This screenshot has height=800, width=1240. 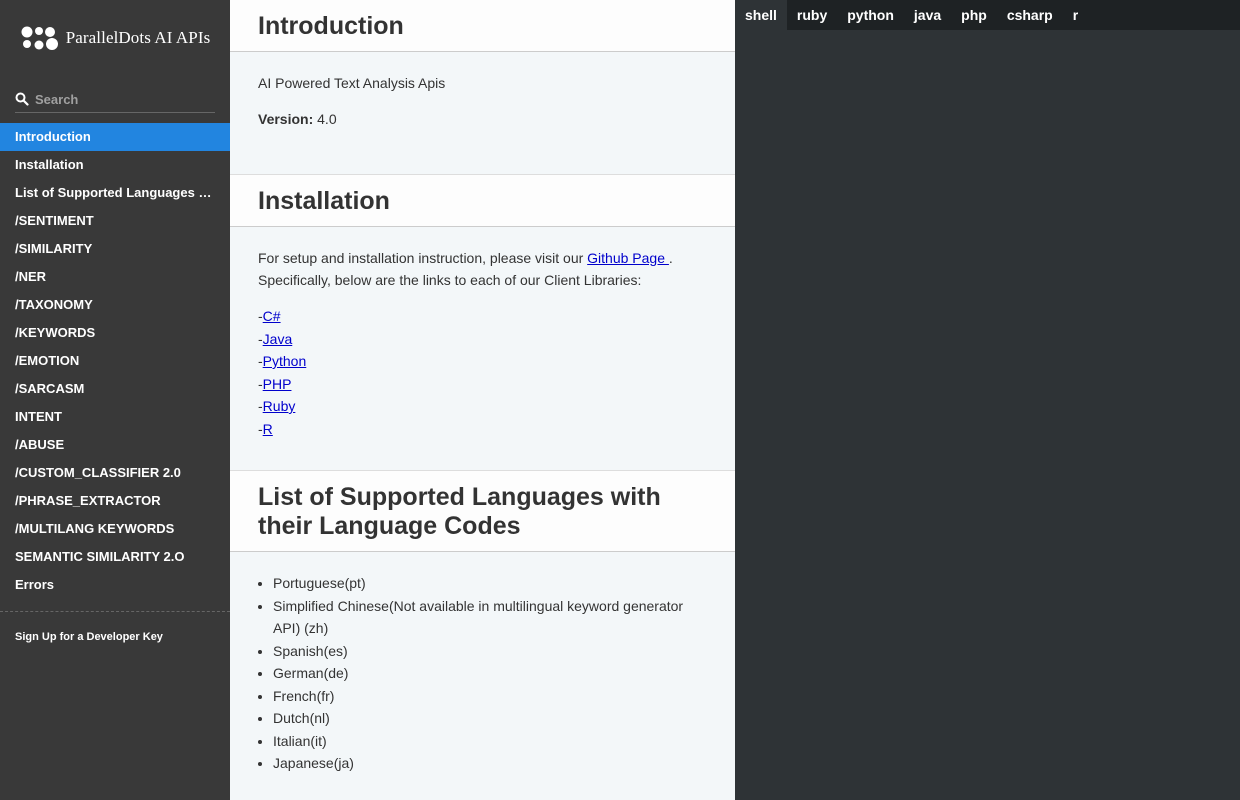 I want to click on toc-item-errors: Errors, so click(x=115, y=585).